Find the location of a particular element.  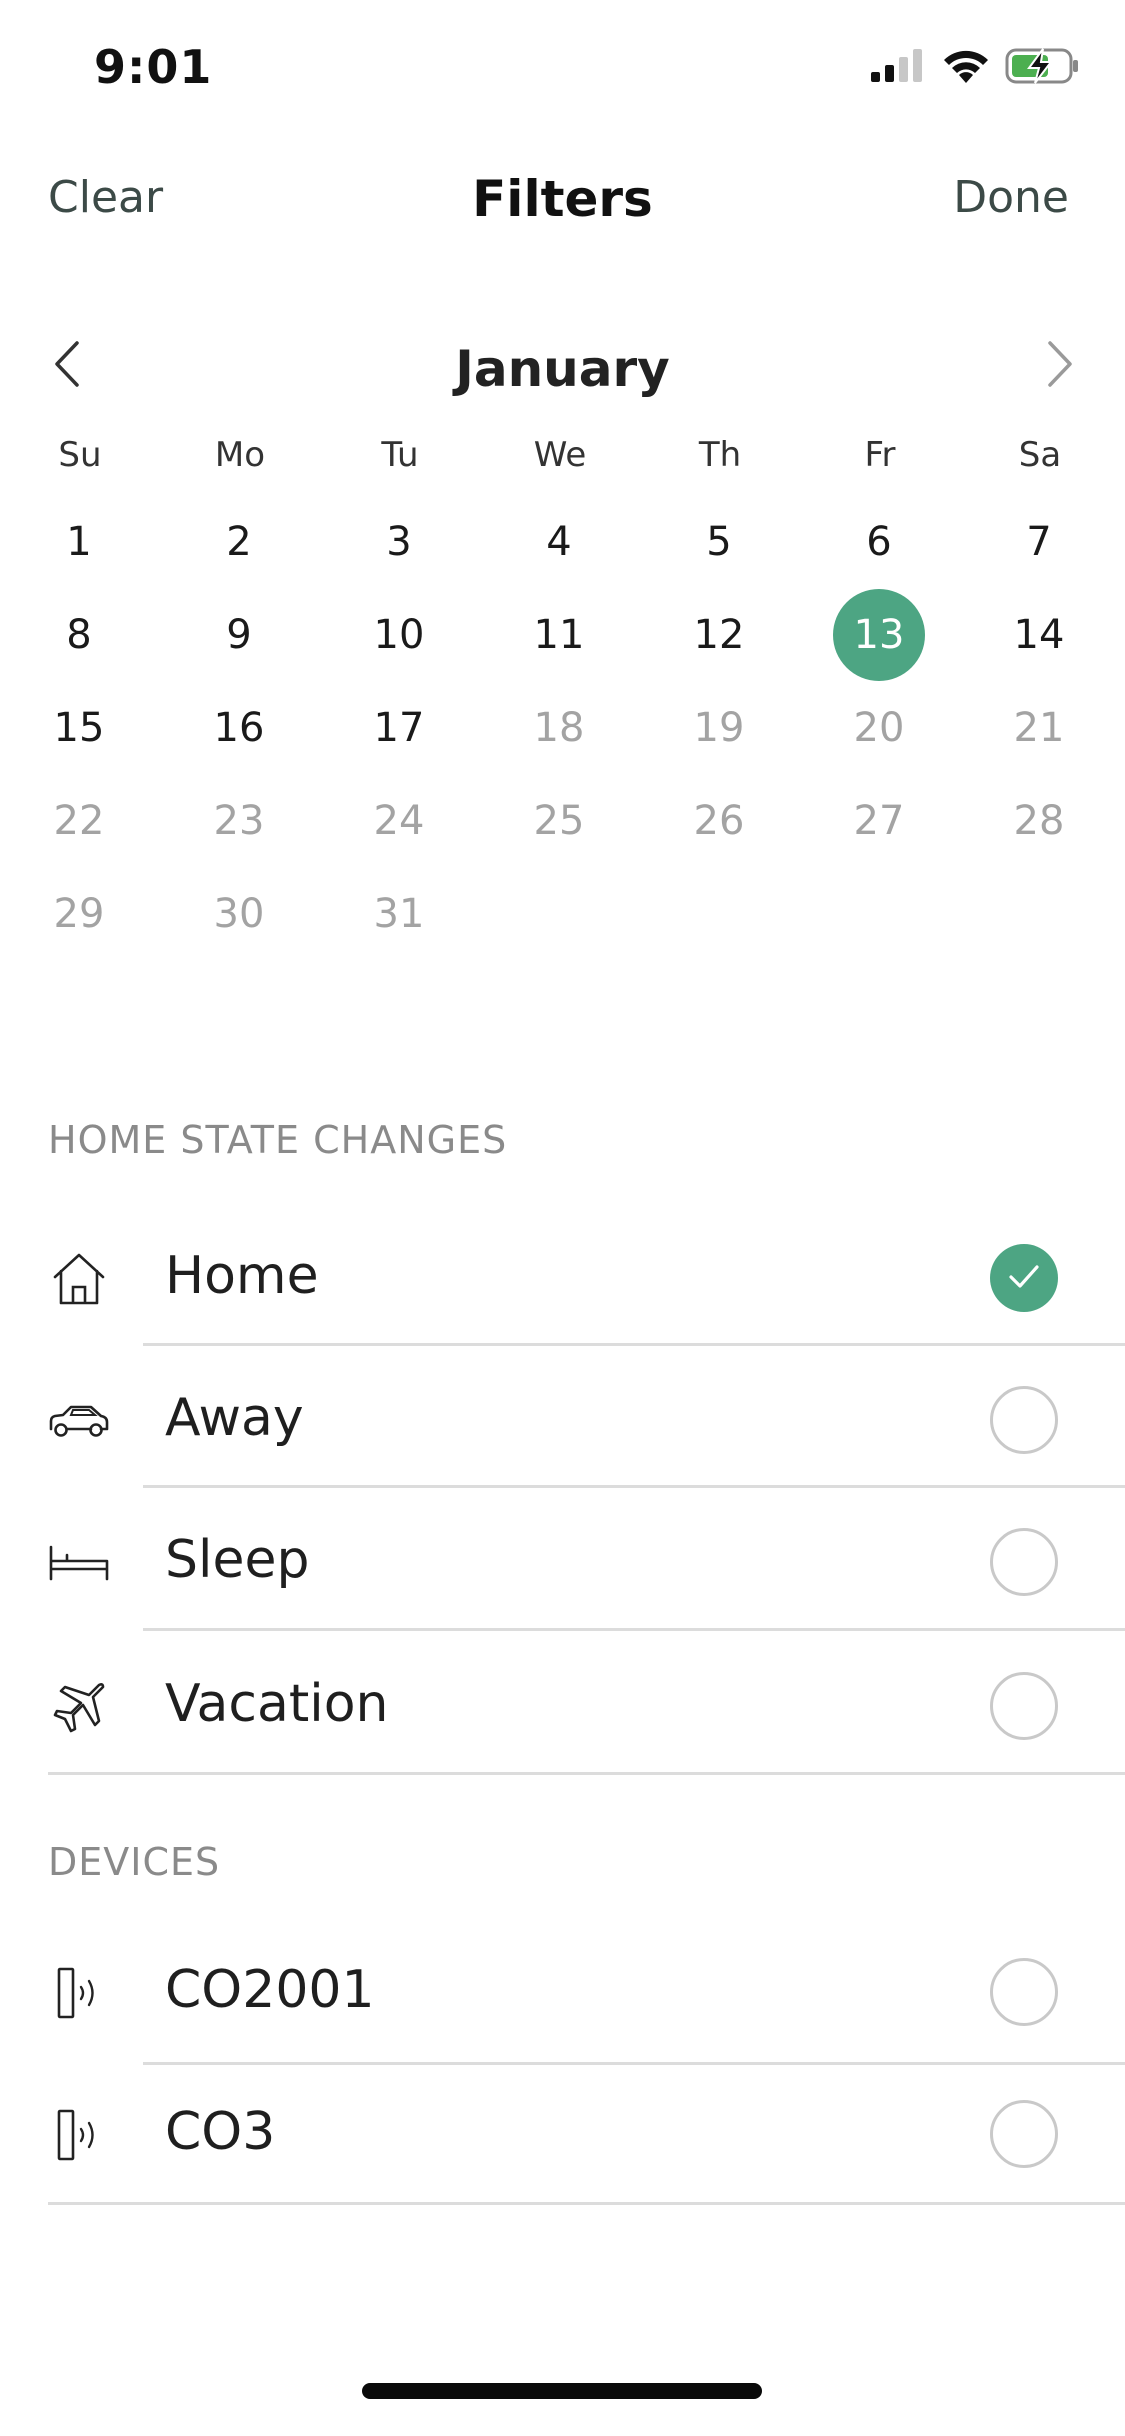

calendar-day: 11 is located at coordinates (559, 635).